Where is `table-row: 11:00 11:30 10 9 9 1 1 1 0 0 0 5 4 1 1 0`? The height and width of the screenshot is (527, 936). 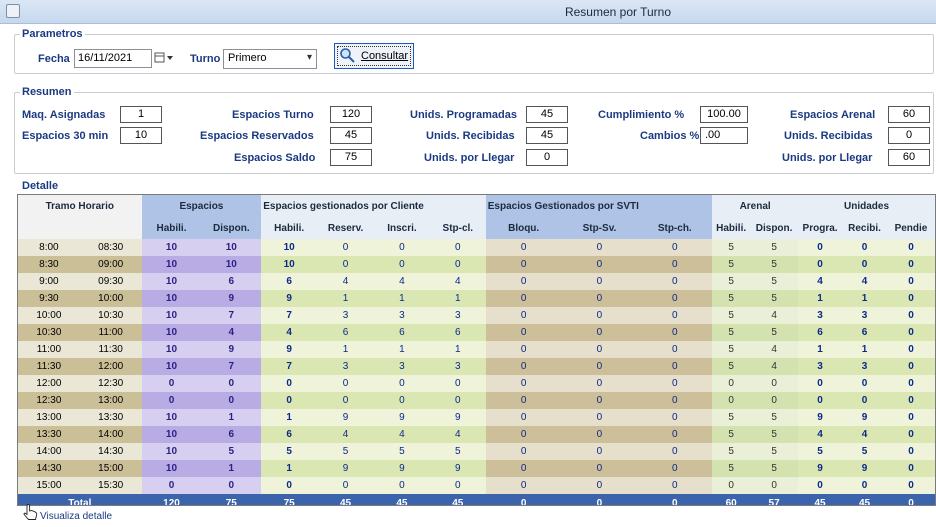 table-row: 11:00 11:30 10 9 9 1 1 1 0 0 0 5 4 1 1 0 is located at coordinates (476, 349).